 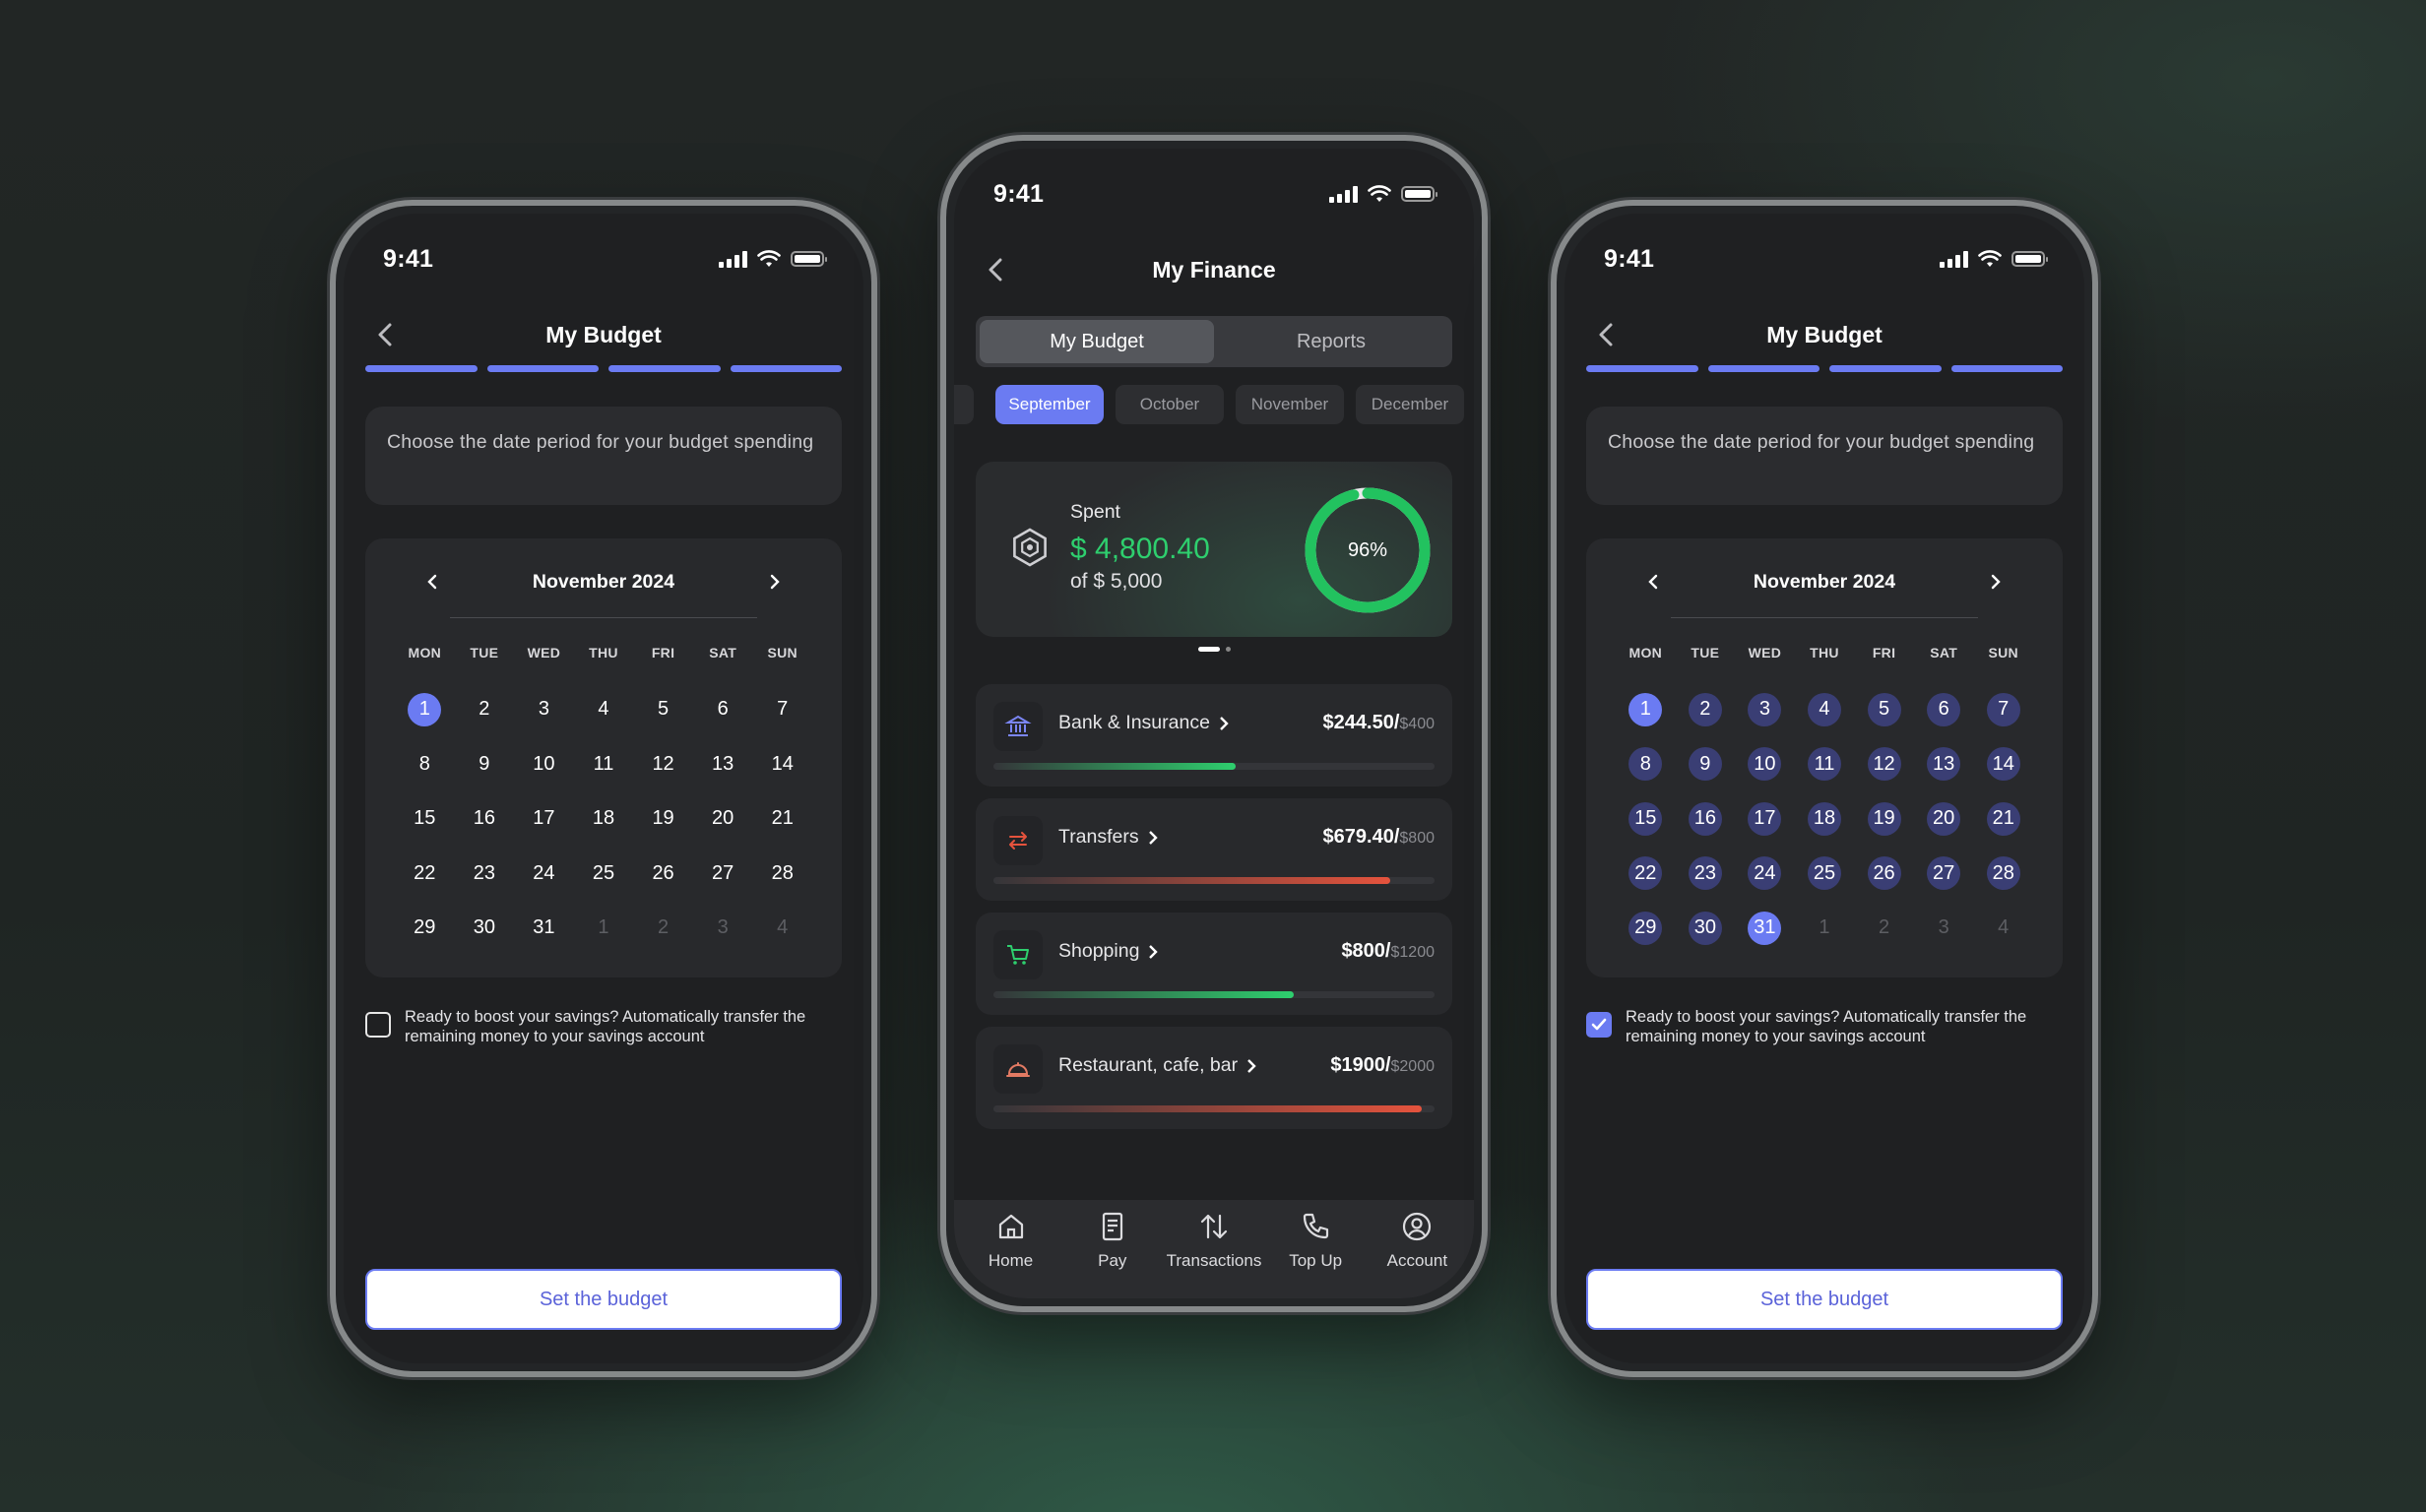 I want to click on month-chip-october: October, so click(x=1170, y=404).